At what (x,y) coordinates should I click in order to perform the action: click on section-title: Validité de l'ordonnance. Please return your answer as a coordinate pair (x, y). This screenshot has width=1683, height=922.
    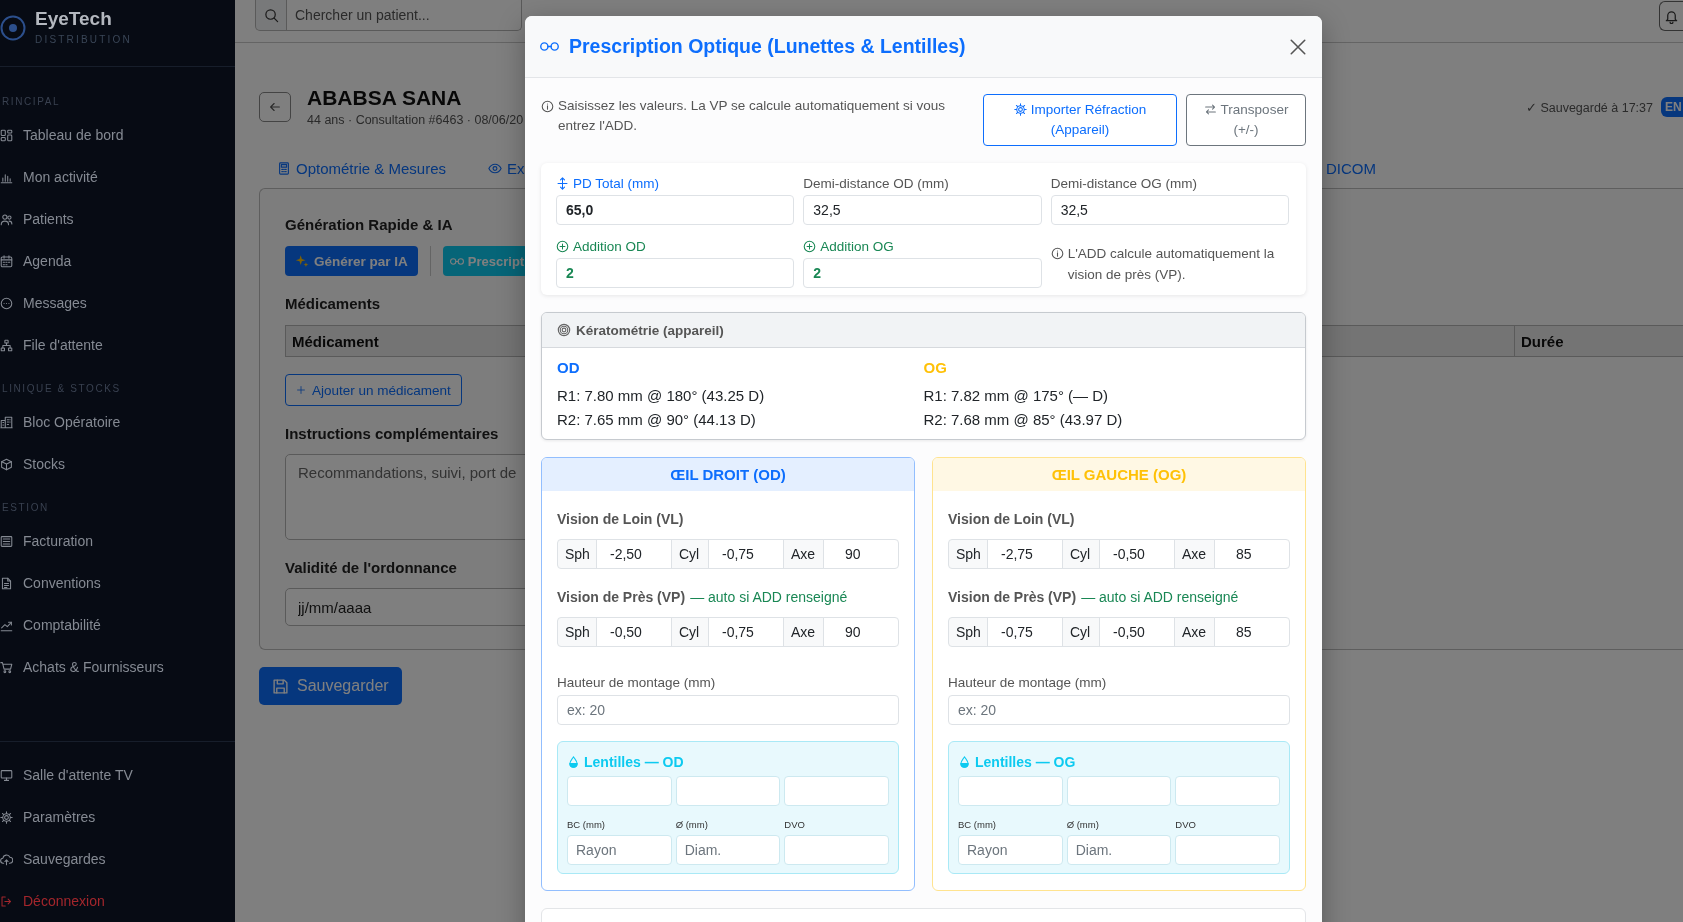
    Looking at the image, I should click on (371, 568).